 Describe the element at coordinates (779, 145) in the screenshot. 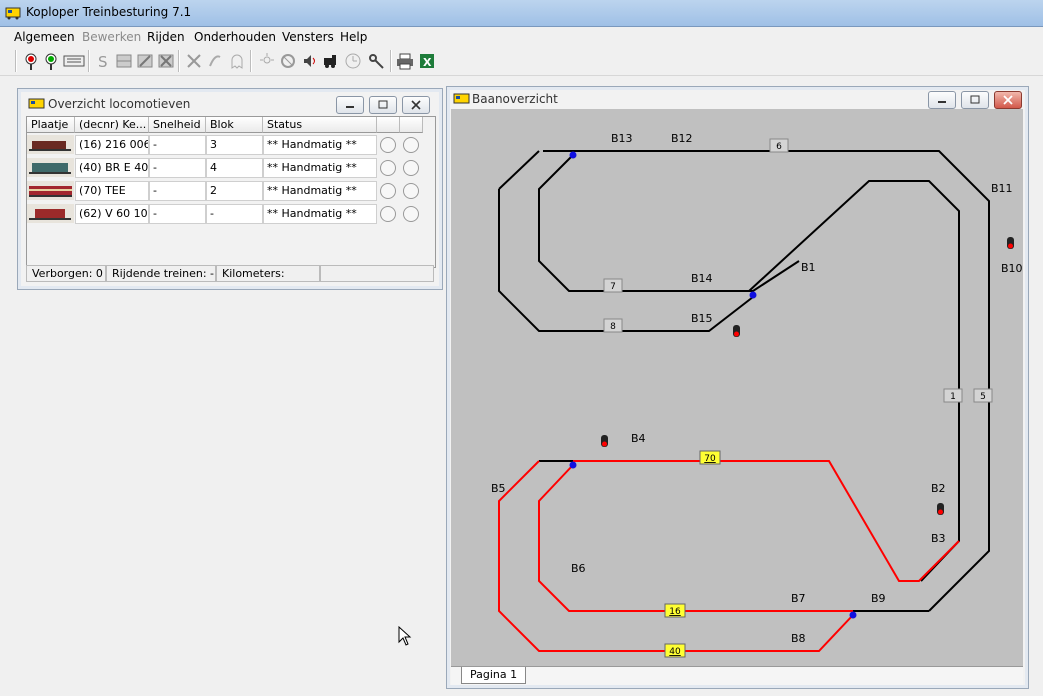

I see `block-number-box: 6` at that location.